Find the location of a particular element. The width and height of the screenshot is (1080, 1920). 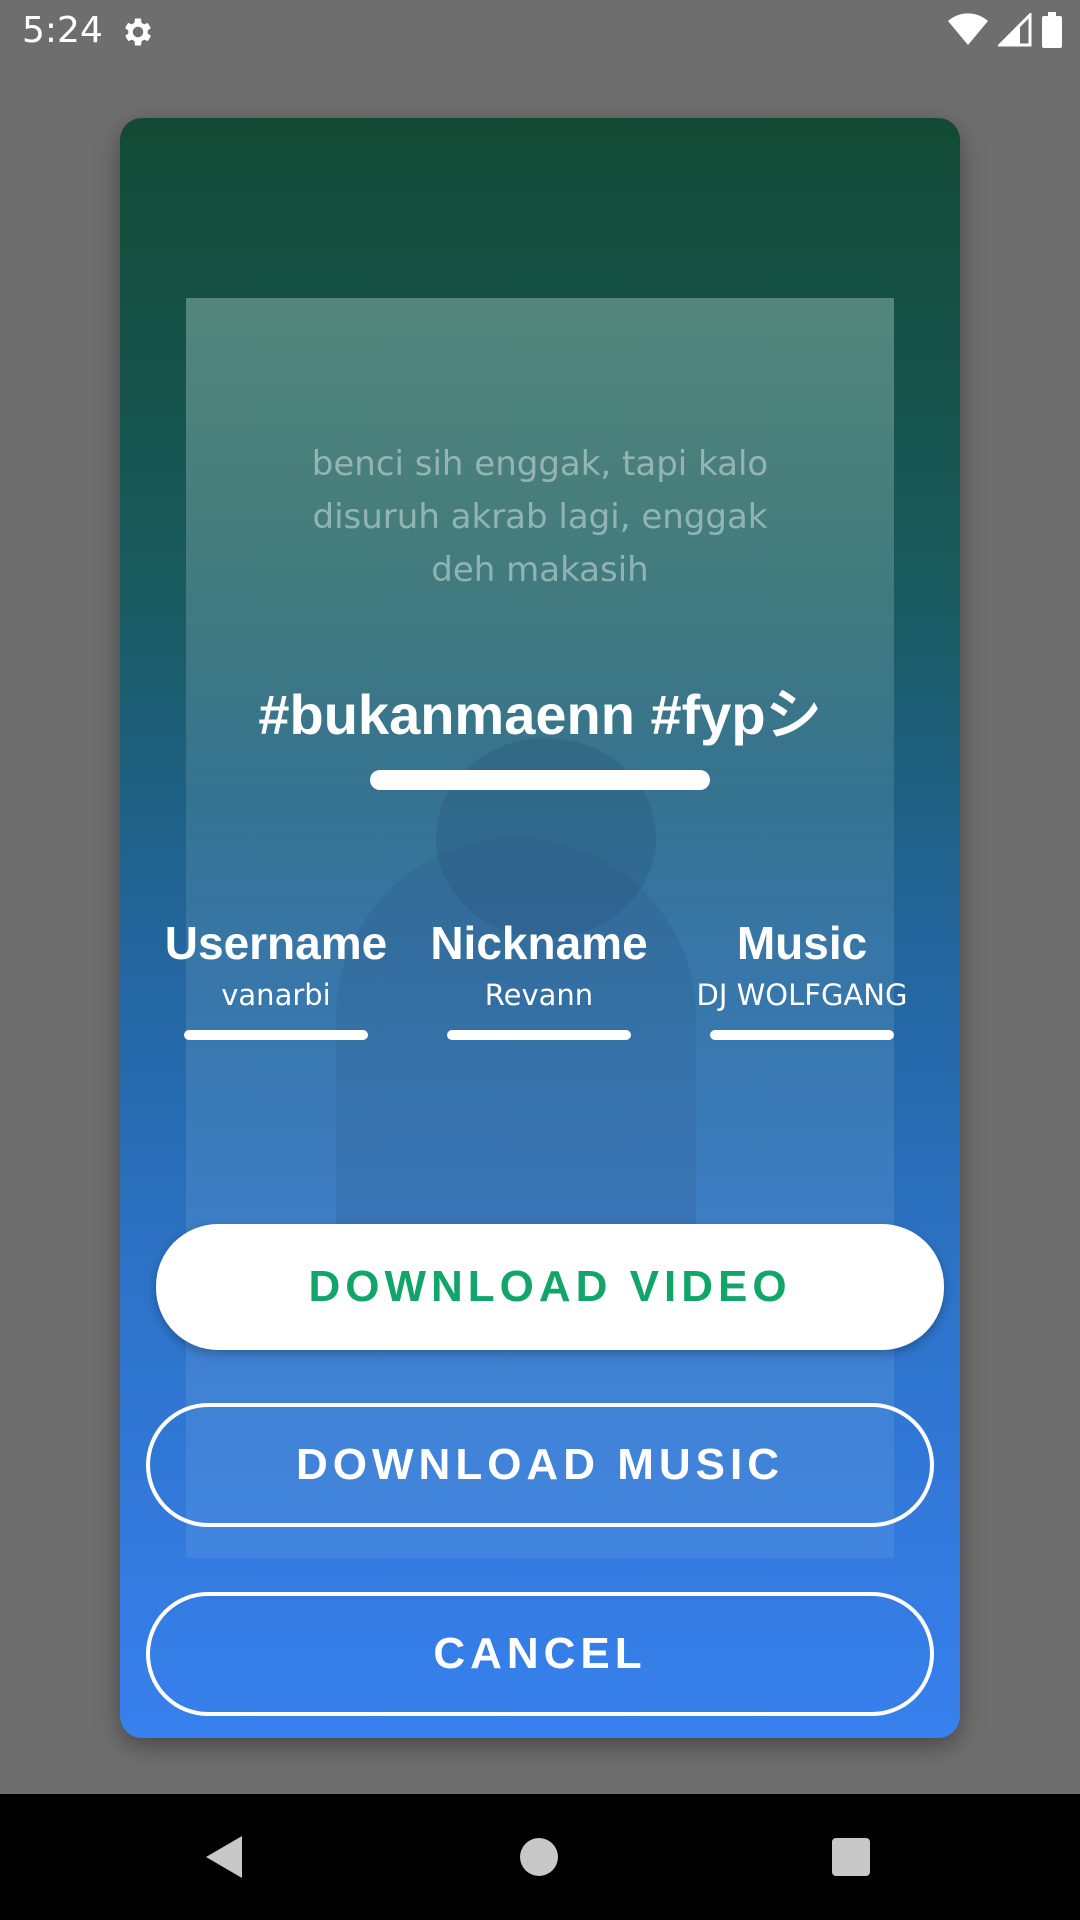

username-underline is located at coordinates (276, 1035).